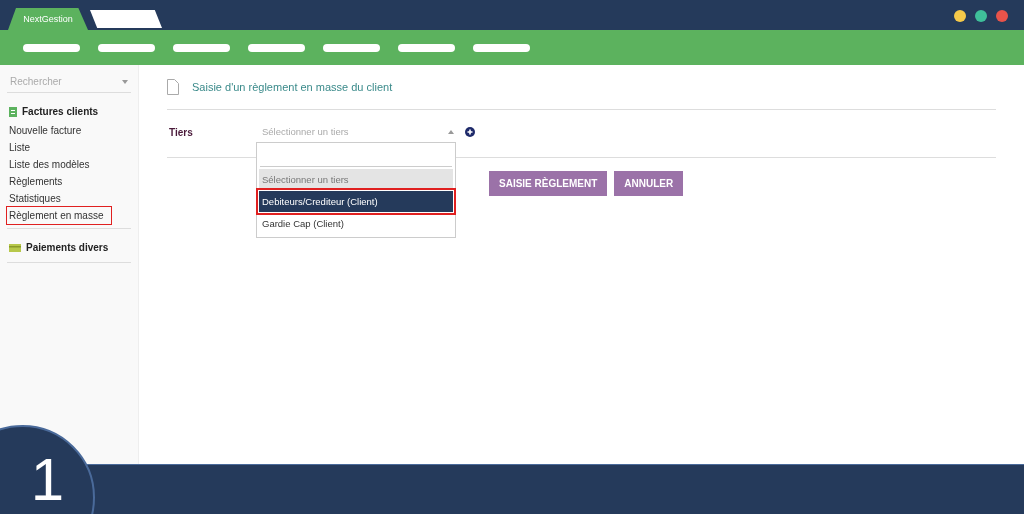 The width and height of the screenshot is (1024, 514). What do you see at coordinates (15, 247) in the screenshot?
I see `card-icon` at bounding box center [15, 247].